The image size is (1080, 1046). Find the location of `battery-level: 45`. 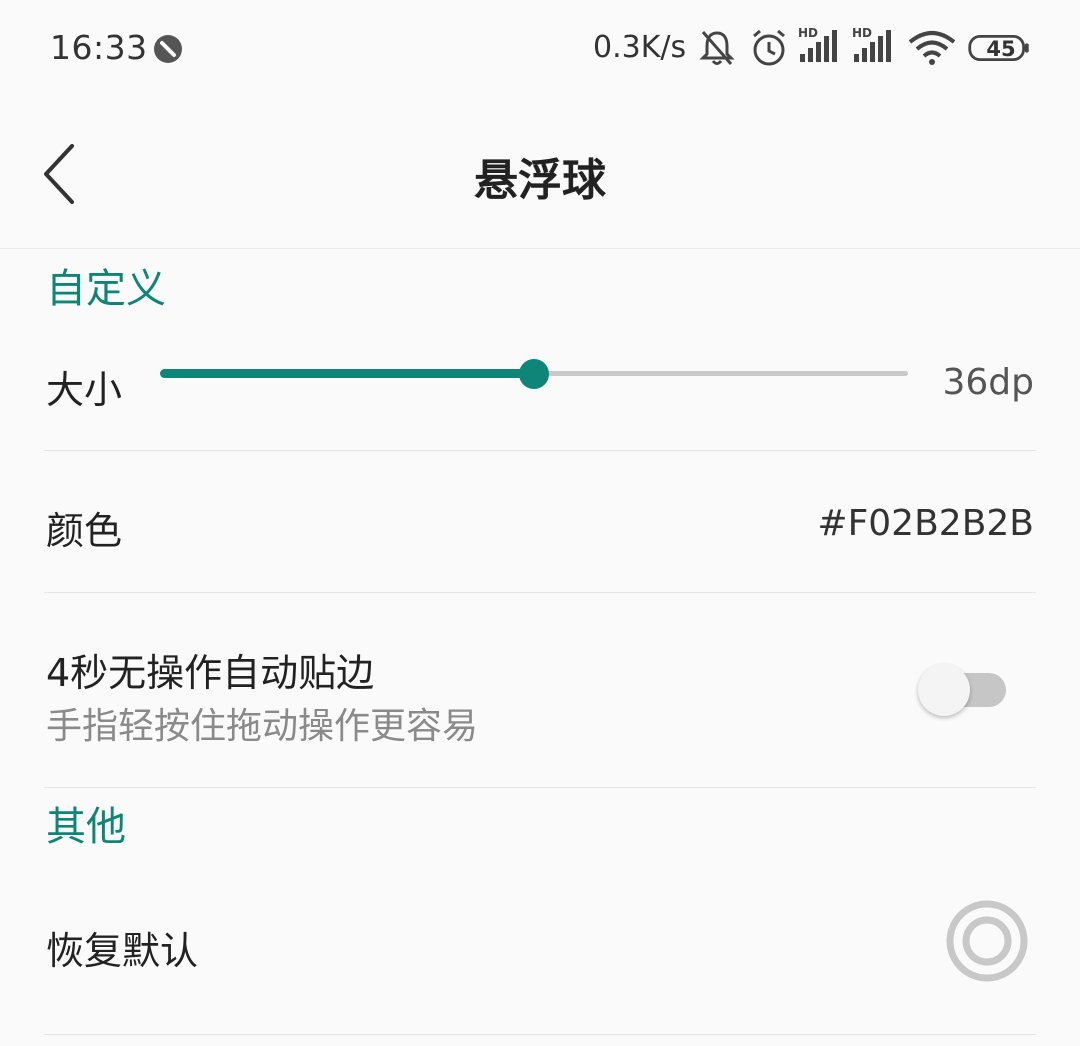

battery-level: 45 is located at coordinates (1001, 49).